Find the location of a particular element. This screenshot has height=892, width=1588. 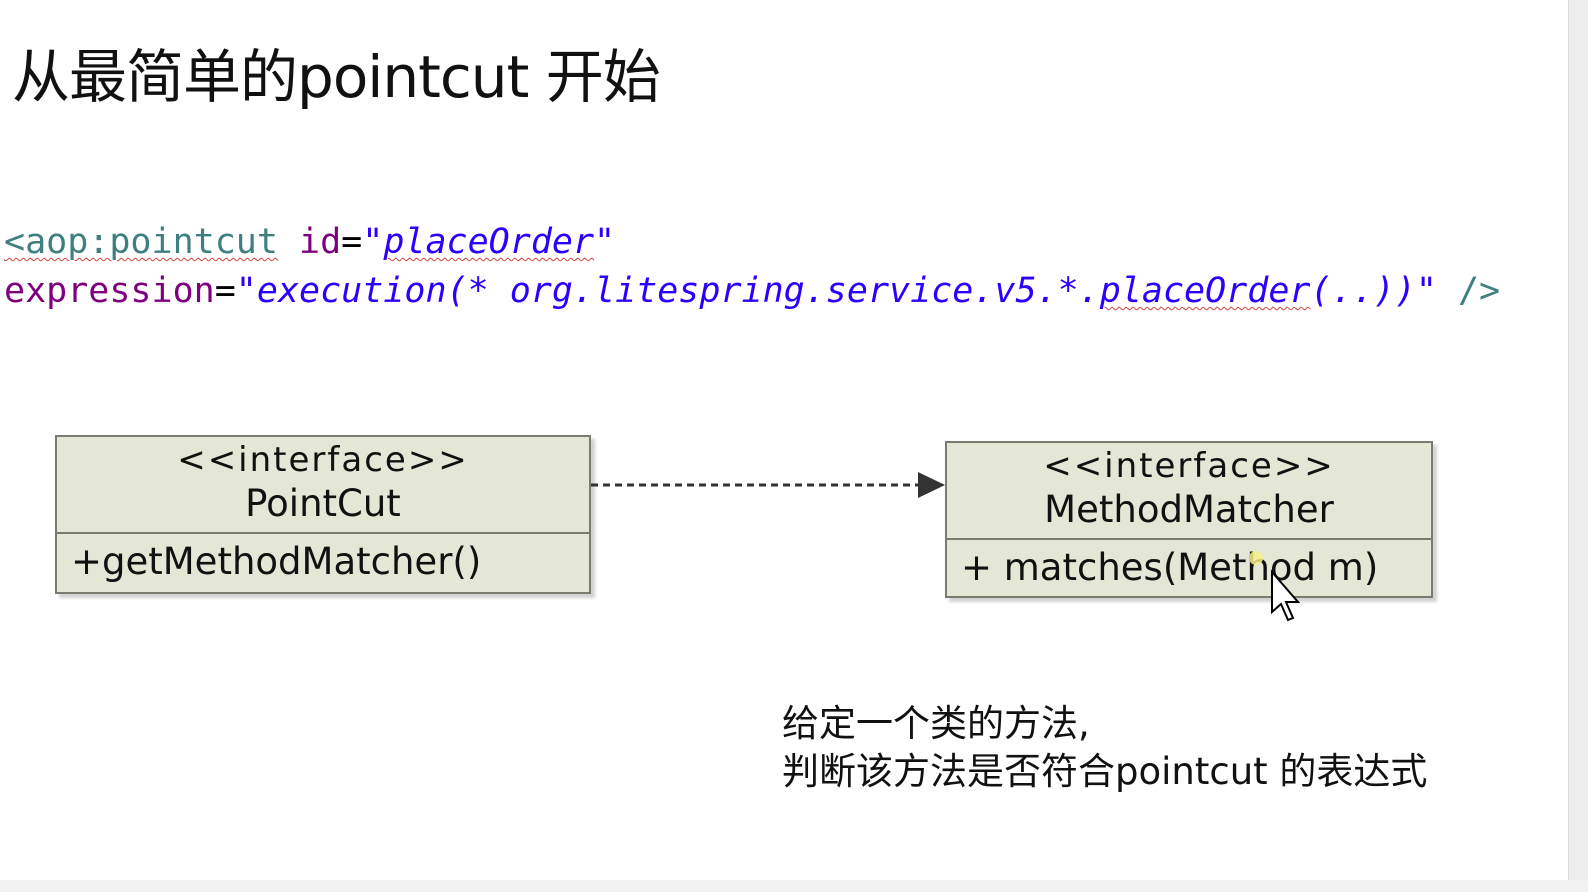

uml-class-name: MethodMatcher is located at coordinates (1189, 509).